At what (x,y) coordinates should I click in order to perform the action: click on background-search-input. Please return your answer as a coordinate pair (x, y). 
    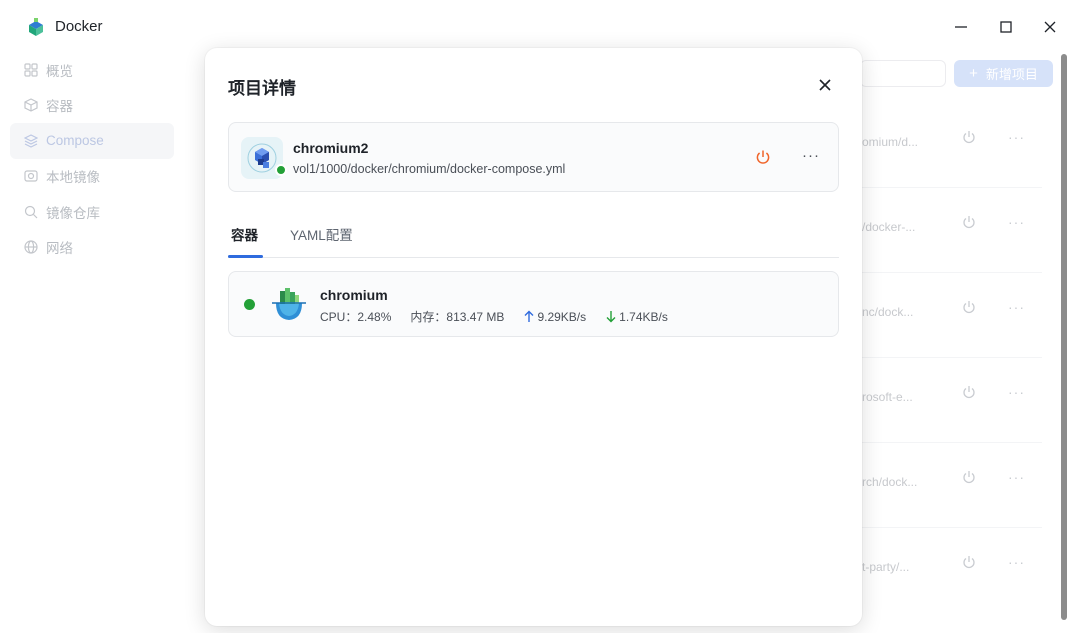
    Looking at the image, I should click on (903, 73).